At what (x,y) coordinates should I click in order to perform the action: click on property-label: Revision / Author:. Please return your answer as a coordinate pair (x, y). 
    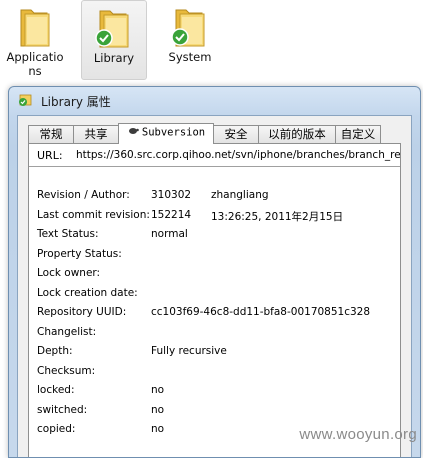
    Looking at the image, I should click on (83, 195).